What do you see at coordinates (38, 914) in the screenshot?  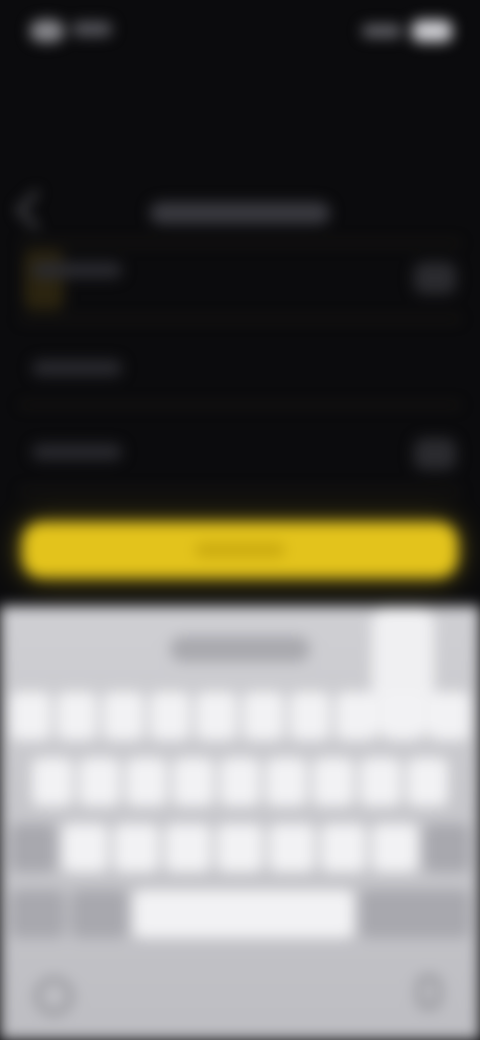 I see `numbers-key` at bounding box center [38, 914].